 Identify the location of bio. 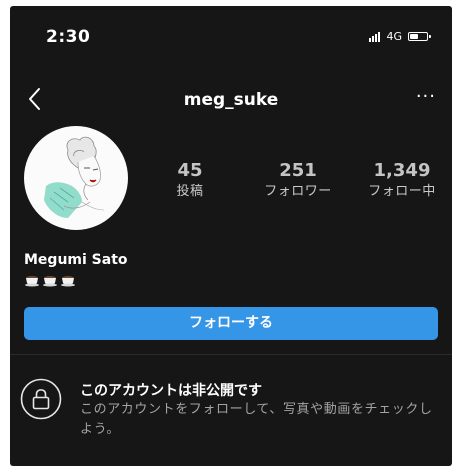
(50, 280).